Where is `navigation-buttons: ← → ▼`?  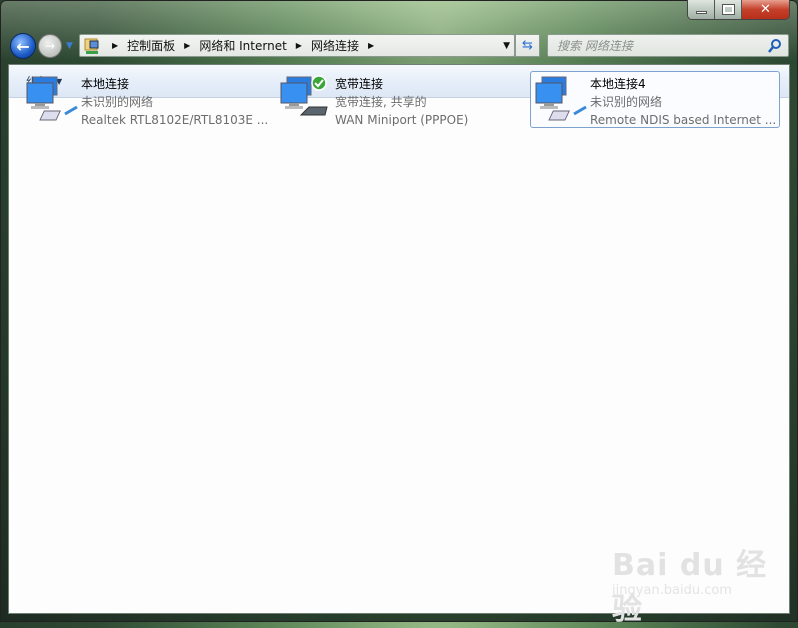 navigation-buttons: ← → ▼ is located at coordinates (41, 46).